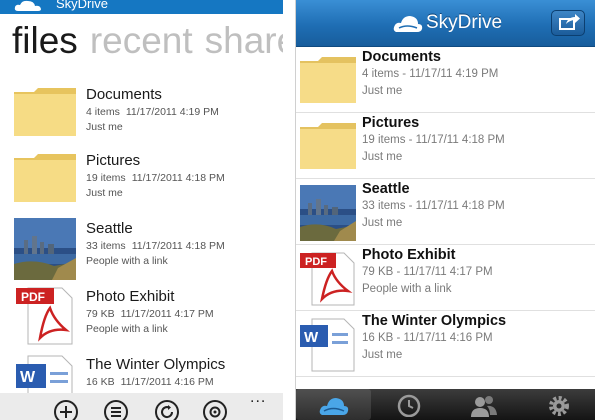  Describe the element at coordinates (327, 345) in the screenshot. I see `word-doc-icon: W` at that location.